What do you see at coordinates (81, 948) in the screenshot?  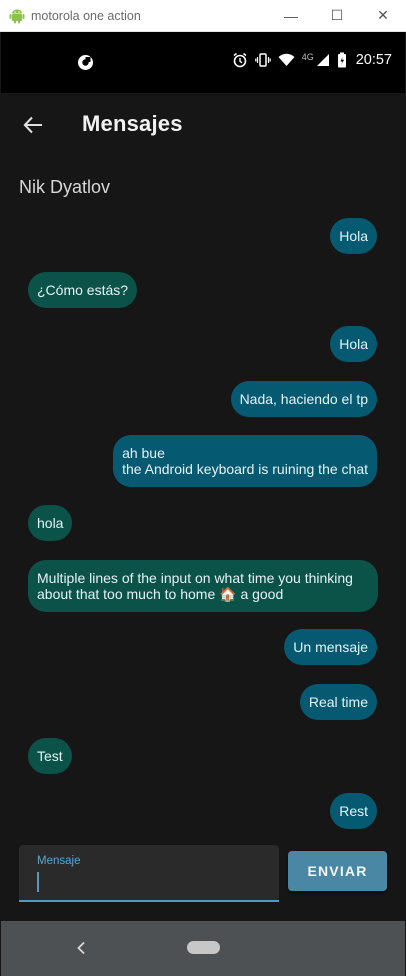 I see `nav-back-icon` at bounding box center [81, 948].